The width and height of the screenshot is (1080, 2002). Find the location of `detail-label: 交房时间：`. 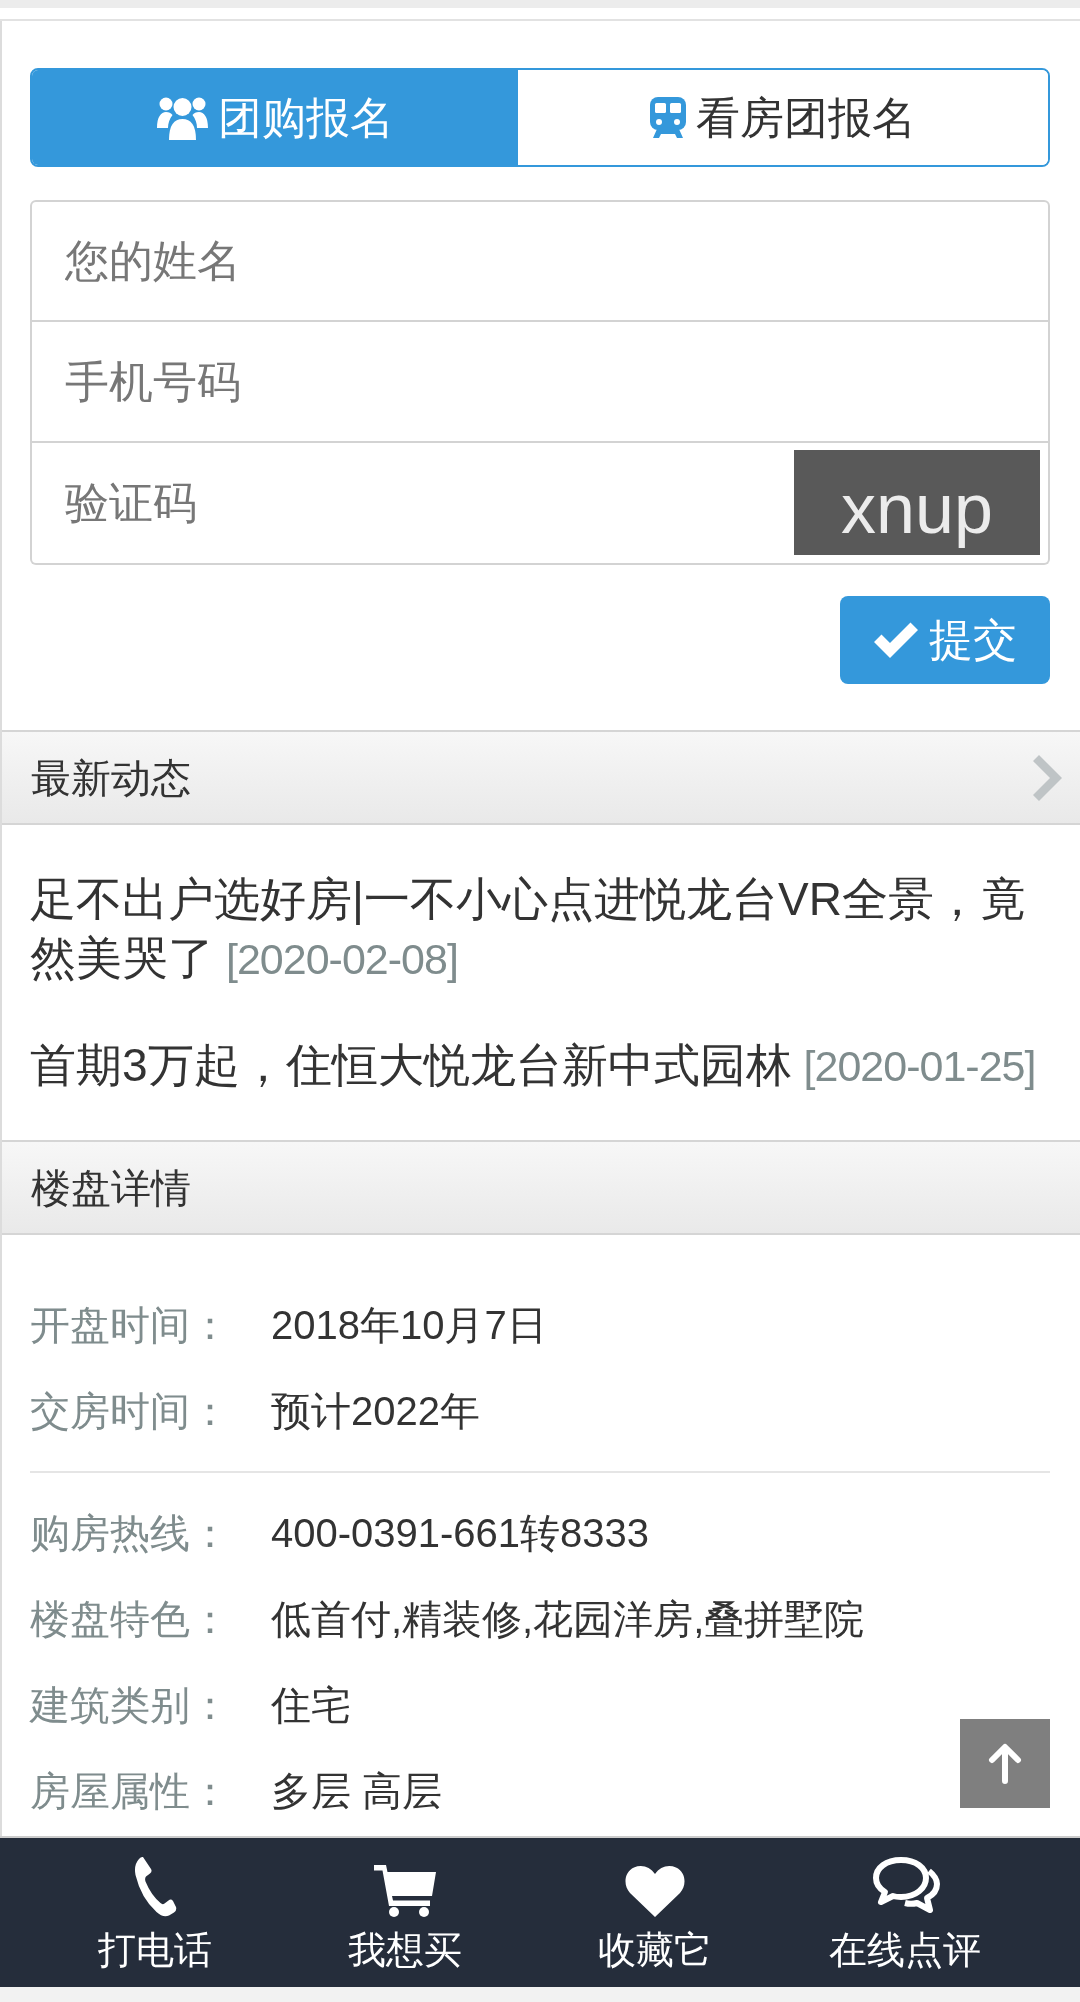

detail-label: 交房时间： is located at coordinates (130, 1411).